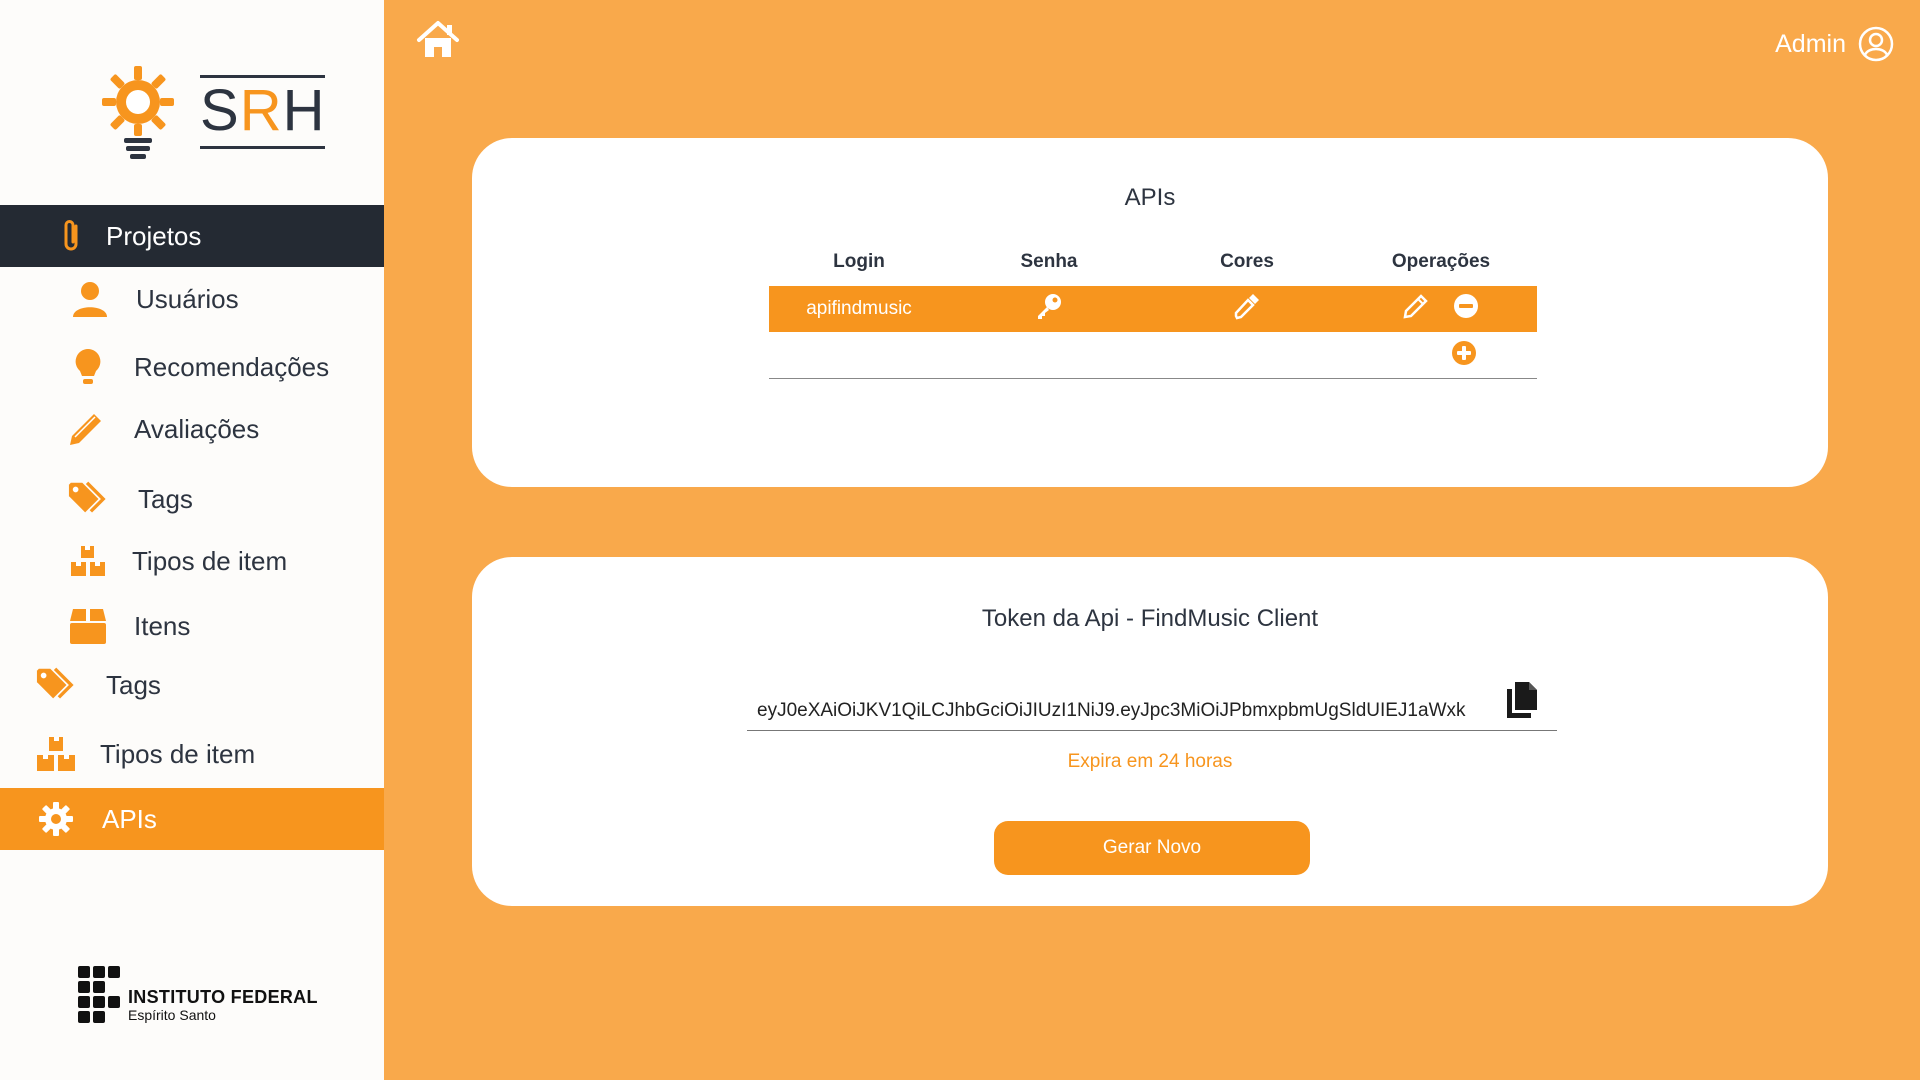  What do you see at coordinates (1464, 355) in the screenshot?
I see `add-circle-icon` at bounding box center [1464, 355].